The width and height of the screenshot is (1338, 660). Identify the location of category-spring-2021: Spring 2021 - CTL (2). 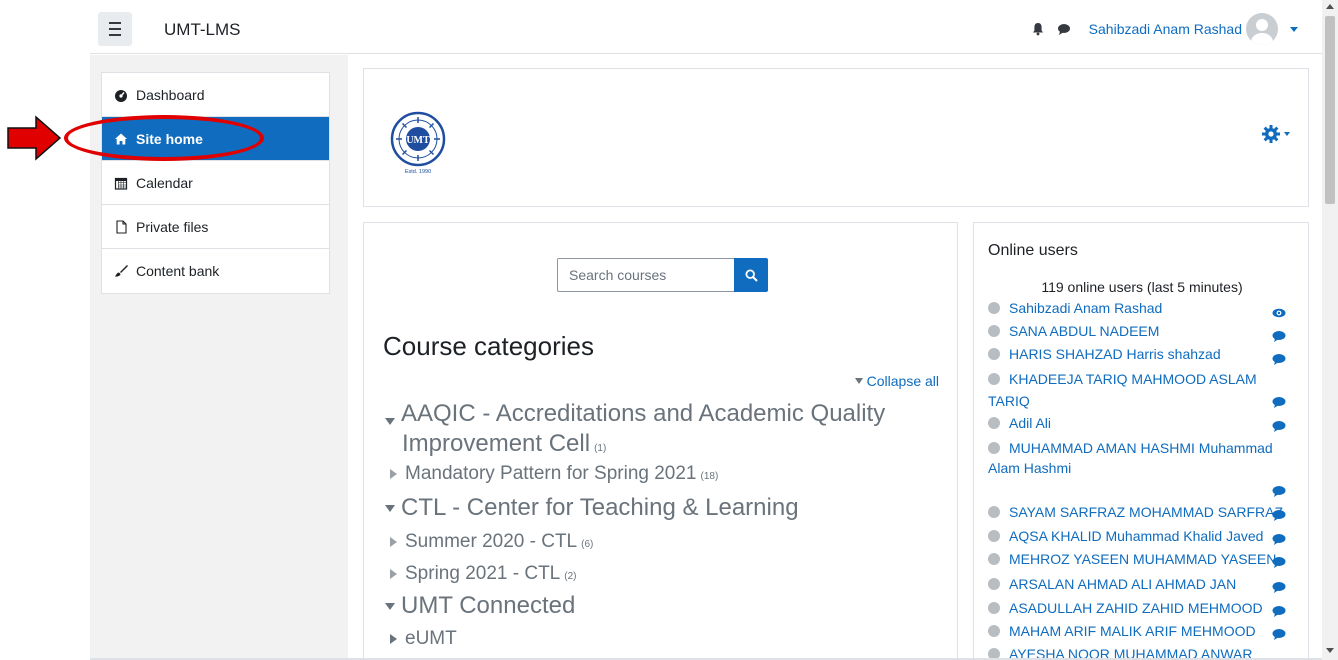
(483, 574).